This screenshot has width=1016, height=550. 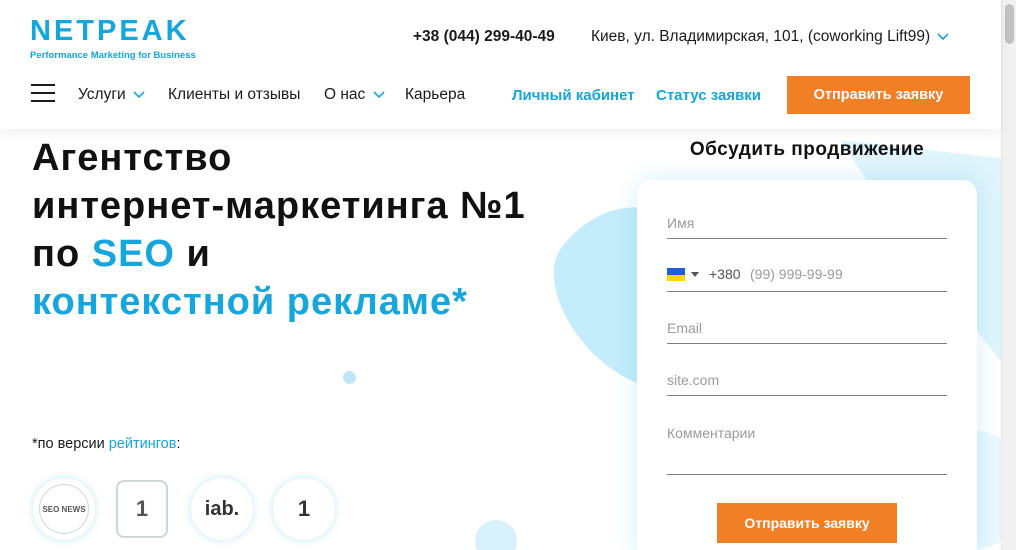 I want to click on rating-note-suffix: :, so click(x=178, y=444).